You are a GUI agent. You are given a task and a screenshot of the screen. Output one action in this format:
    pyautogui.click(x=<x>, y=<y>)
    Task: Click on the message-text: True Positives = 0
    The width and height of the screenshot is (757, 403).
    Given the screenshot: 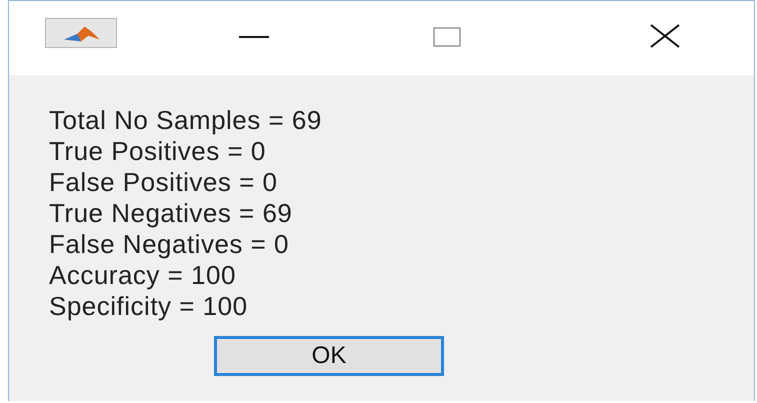 What is the action you would take?
    pyautogui.click(x=157, y=151)
    